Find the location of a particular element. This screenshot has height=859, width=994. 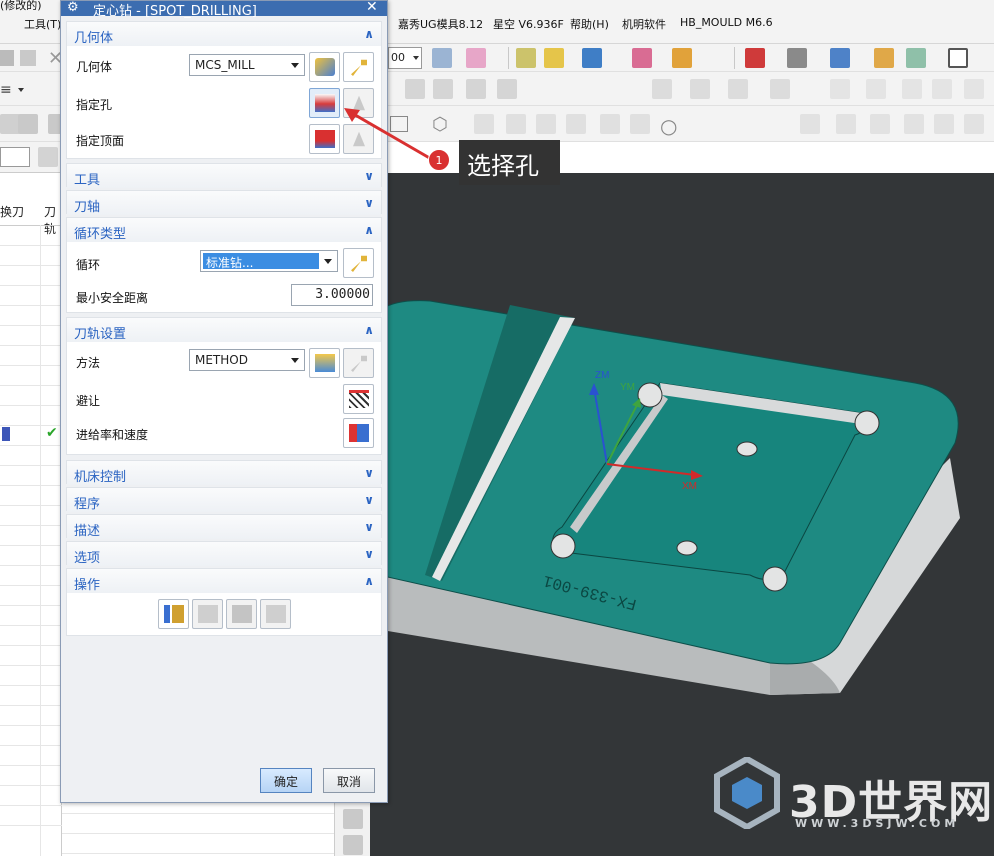

shading-icon is located at coordinates (797, 58).